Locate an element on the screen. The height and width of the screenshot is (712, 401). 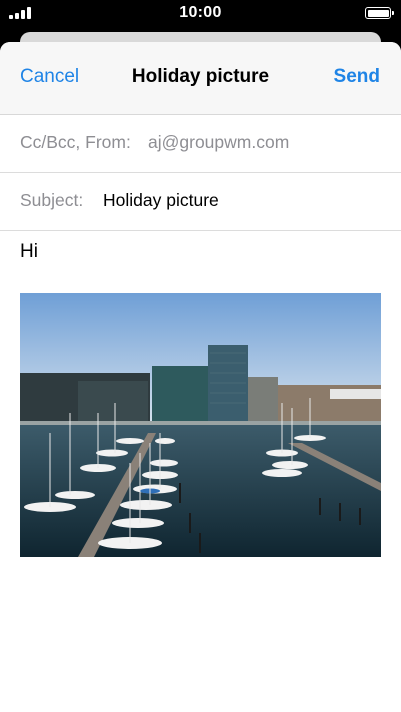
subject-label: Subject: is located at coordinates (52, 200).